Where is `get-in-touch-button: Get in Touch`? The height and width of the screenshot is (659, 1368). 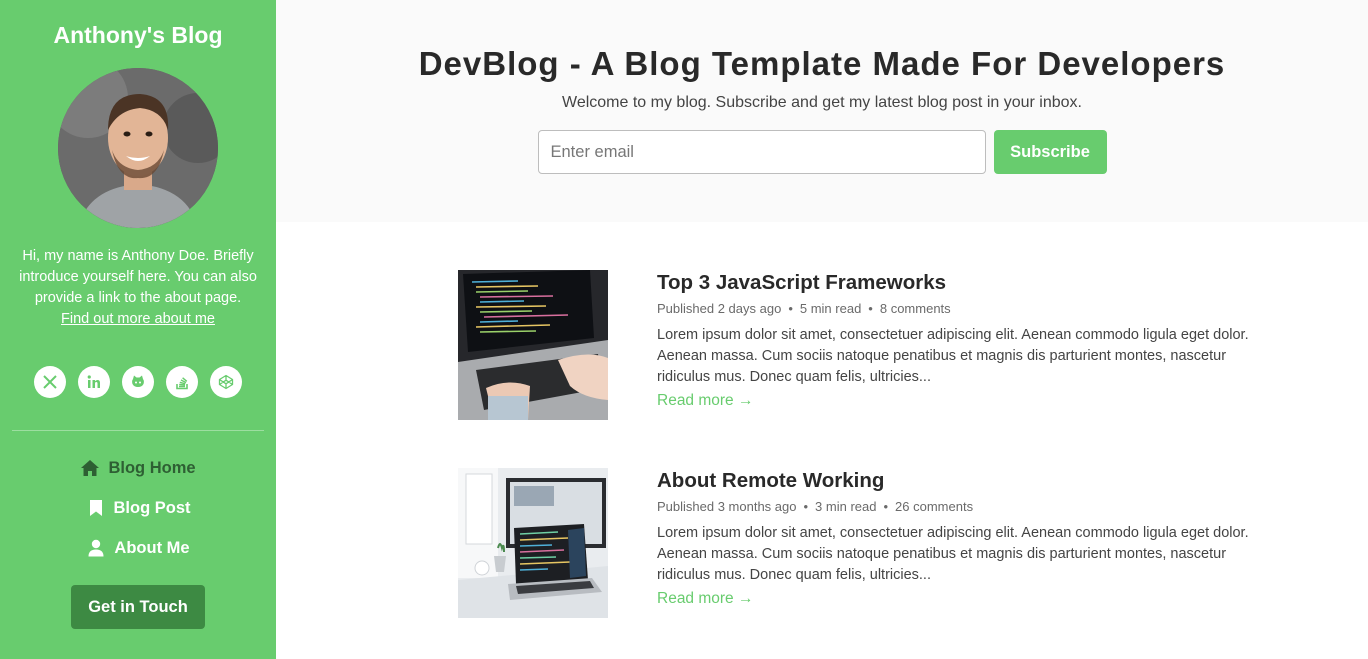
get-in-touch-button: Get in Touch is located at coordinates (138, 607).